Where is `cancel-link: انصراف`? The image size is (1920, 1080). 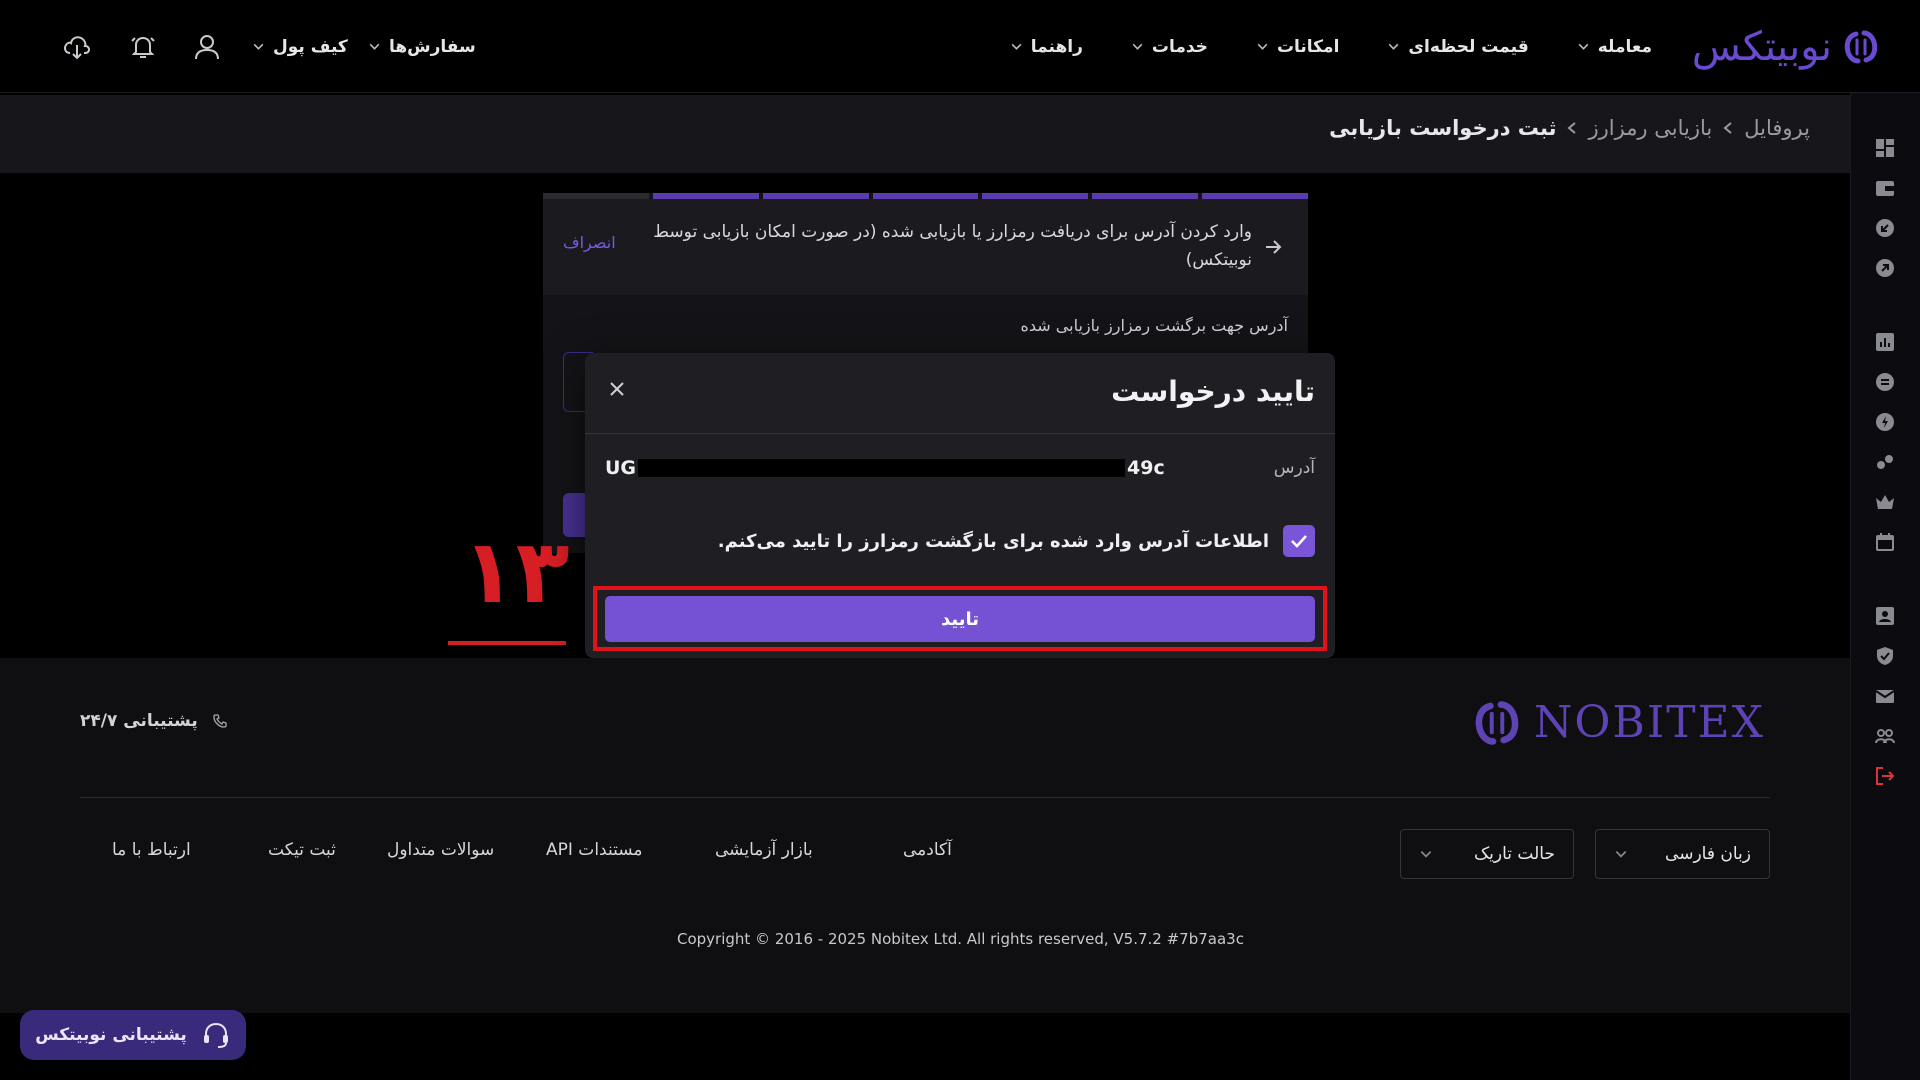 cancel-link: انصراف is located at coordinates (589, 242).